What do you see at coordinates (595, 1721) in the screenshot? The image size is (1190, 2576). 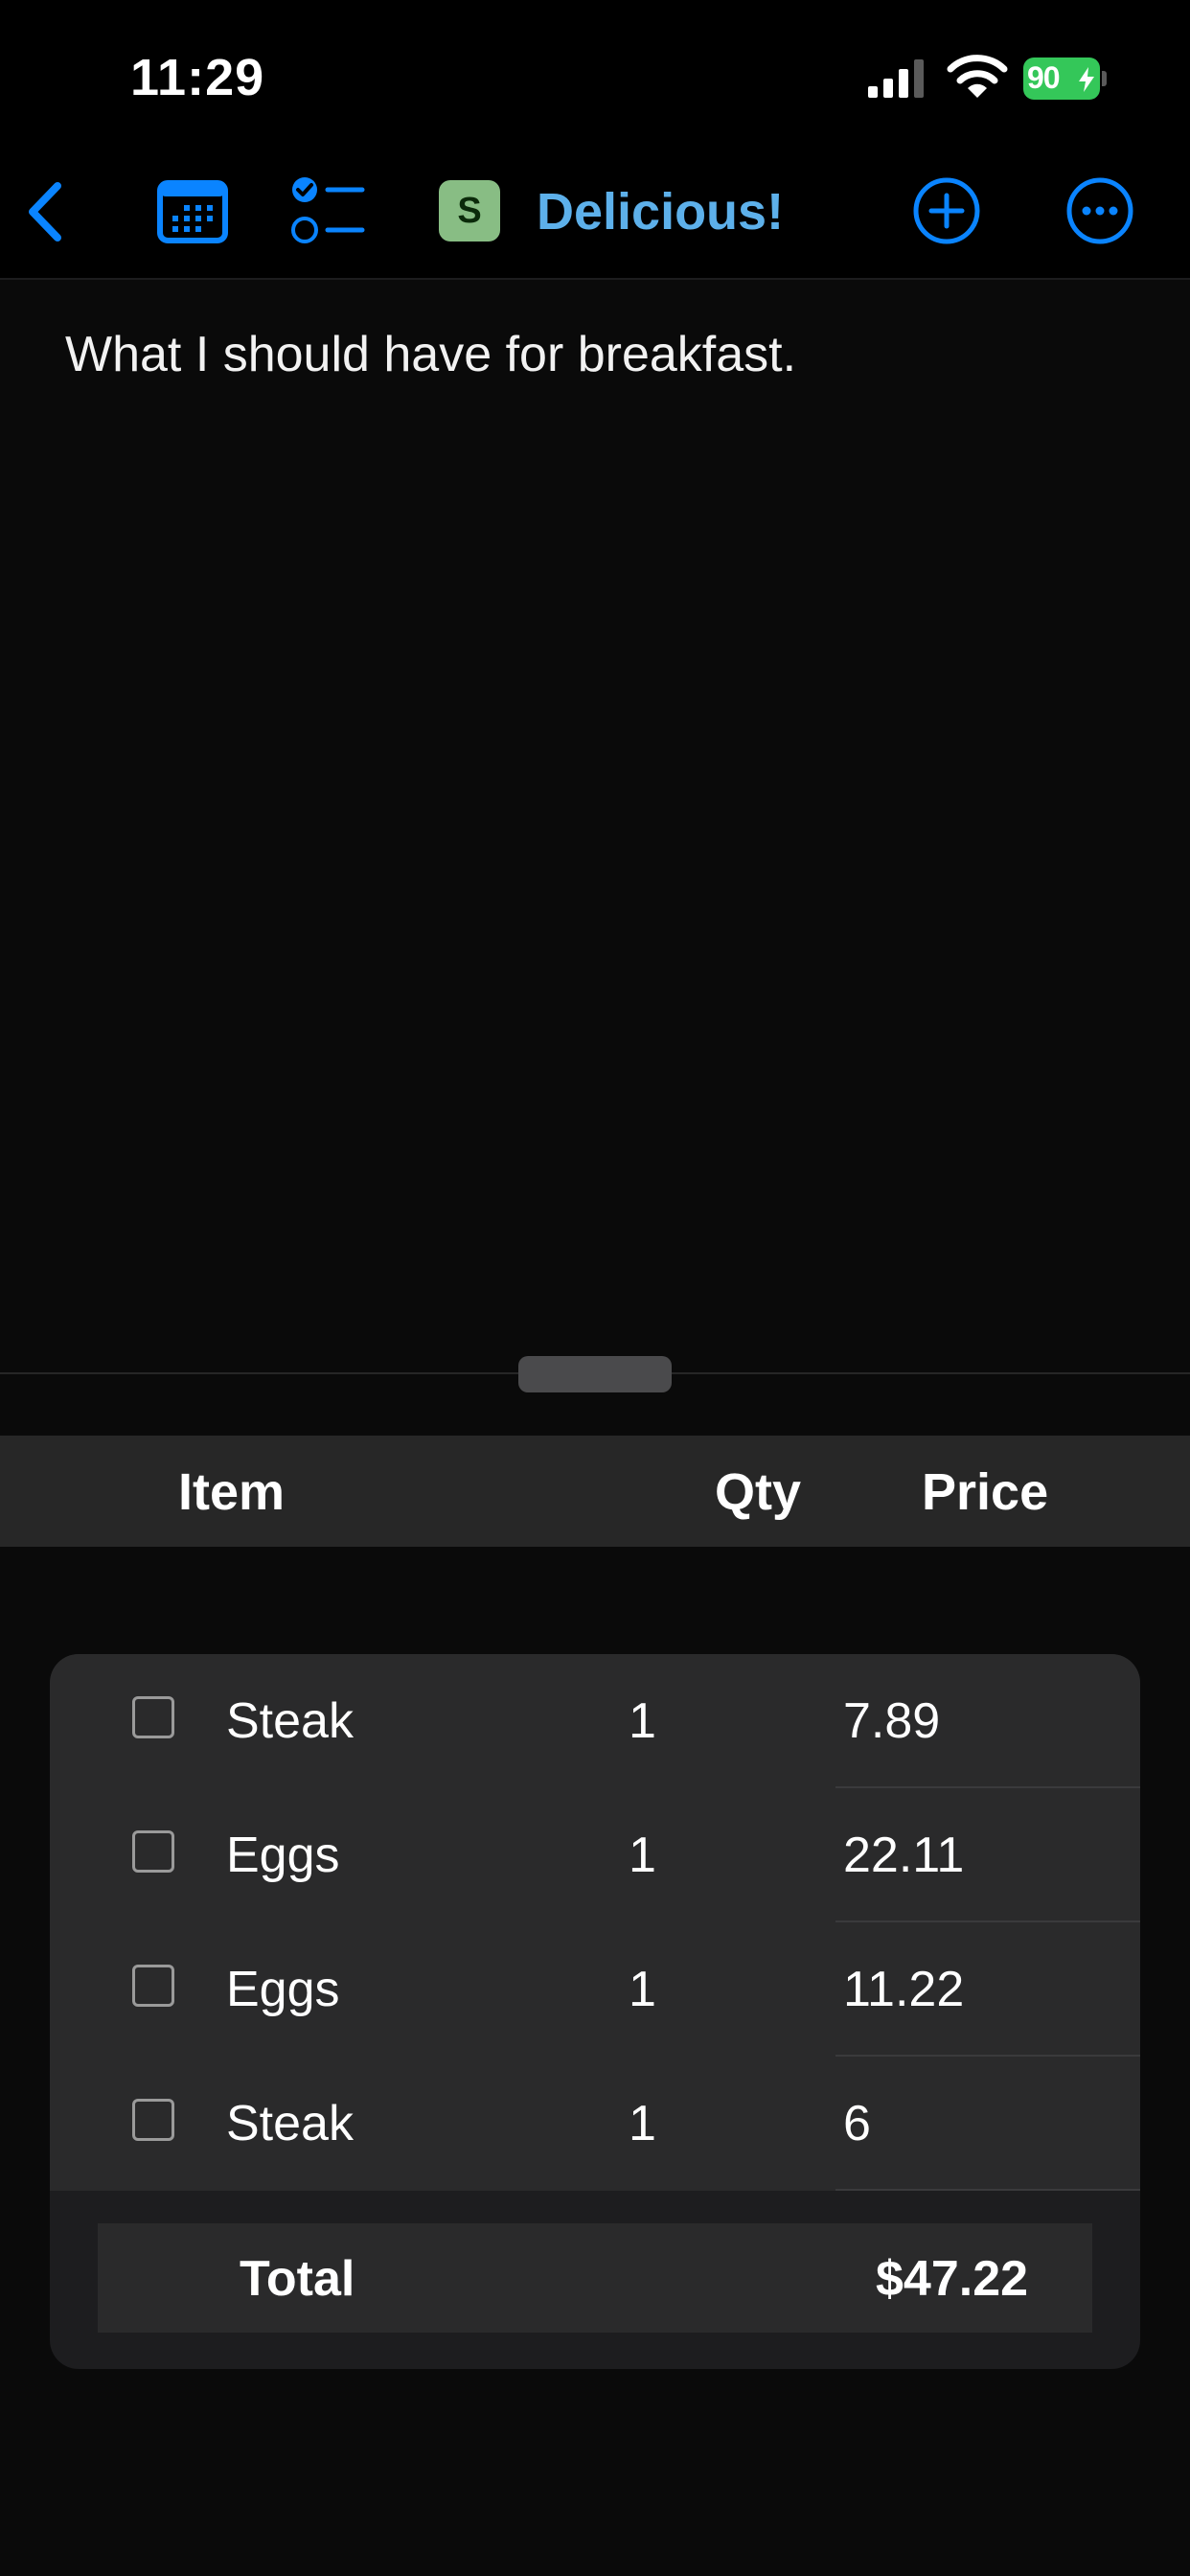 I see `table-row: Steak 1 7.89` at bounding box center [595, 1721].